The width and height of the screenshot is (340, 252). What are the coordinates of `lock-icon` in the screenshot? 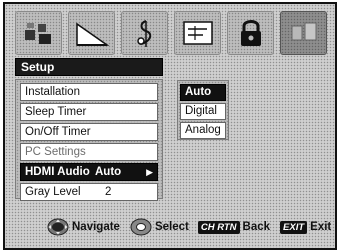 It's located at (250, 33).